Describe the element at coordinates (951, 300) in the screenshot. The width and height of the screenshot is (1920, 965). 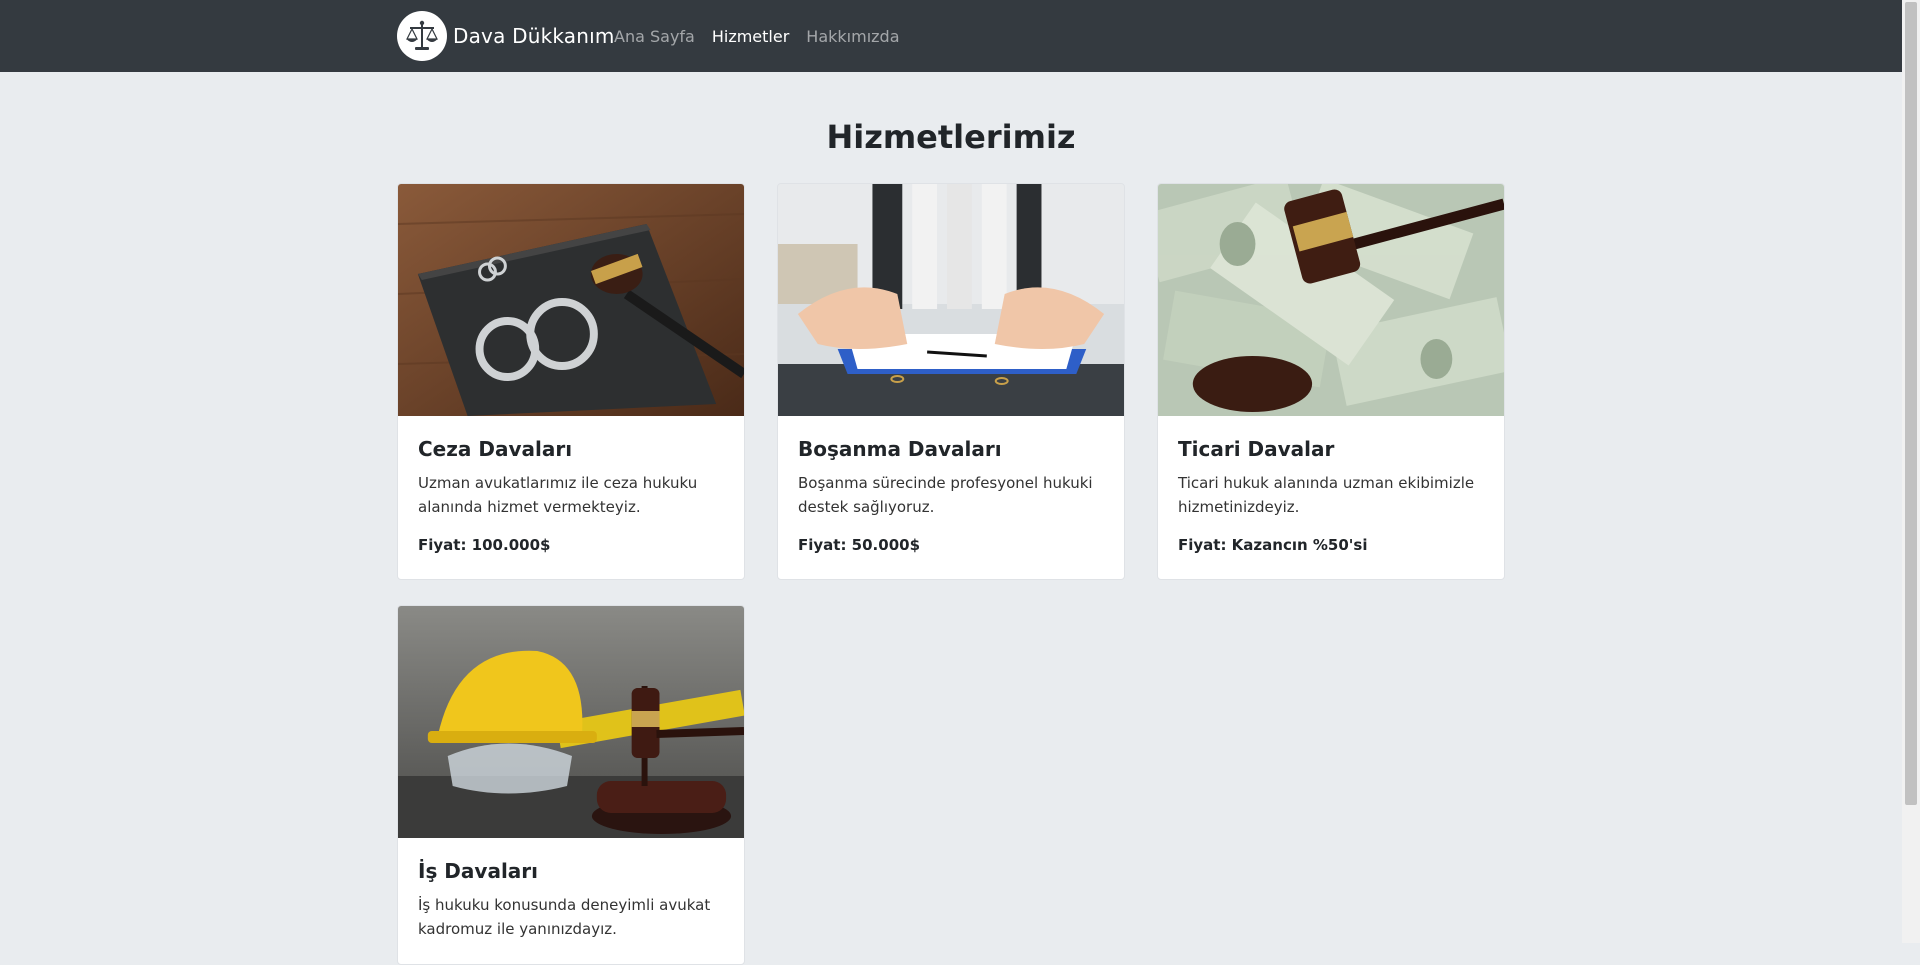
I see `clasped-hands-and-documents-image` at that location.